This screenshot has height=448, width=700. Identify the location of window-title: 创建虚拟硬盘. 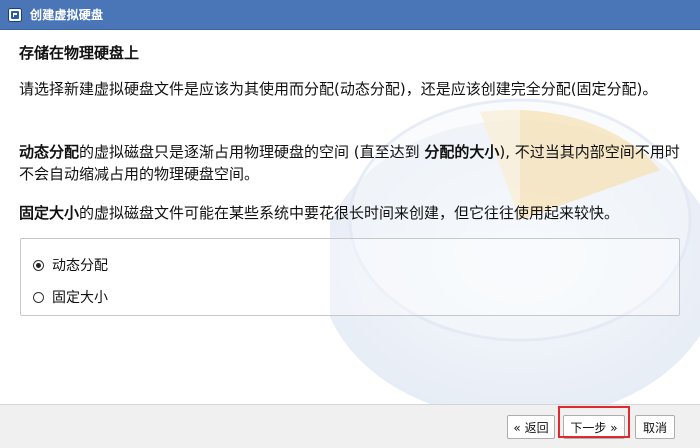
(67, 15).